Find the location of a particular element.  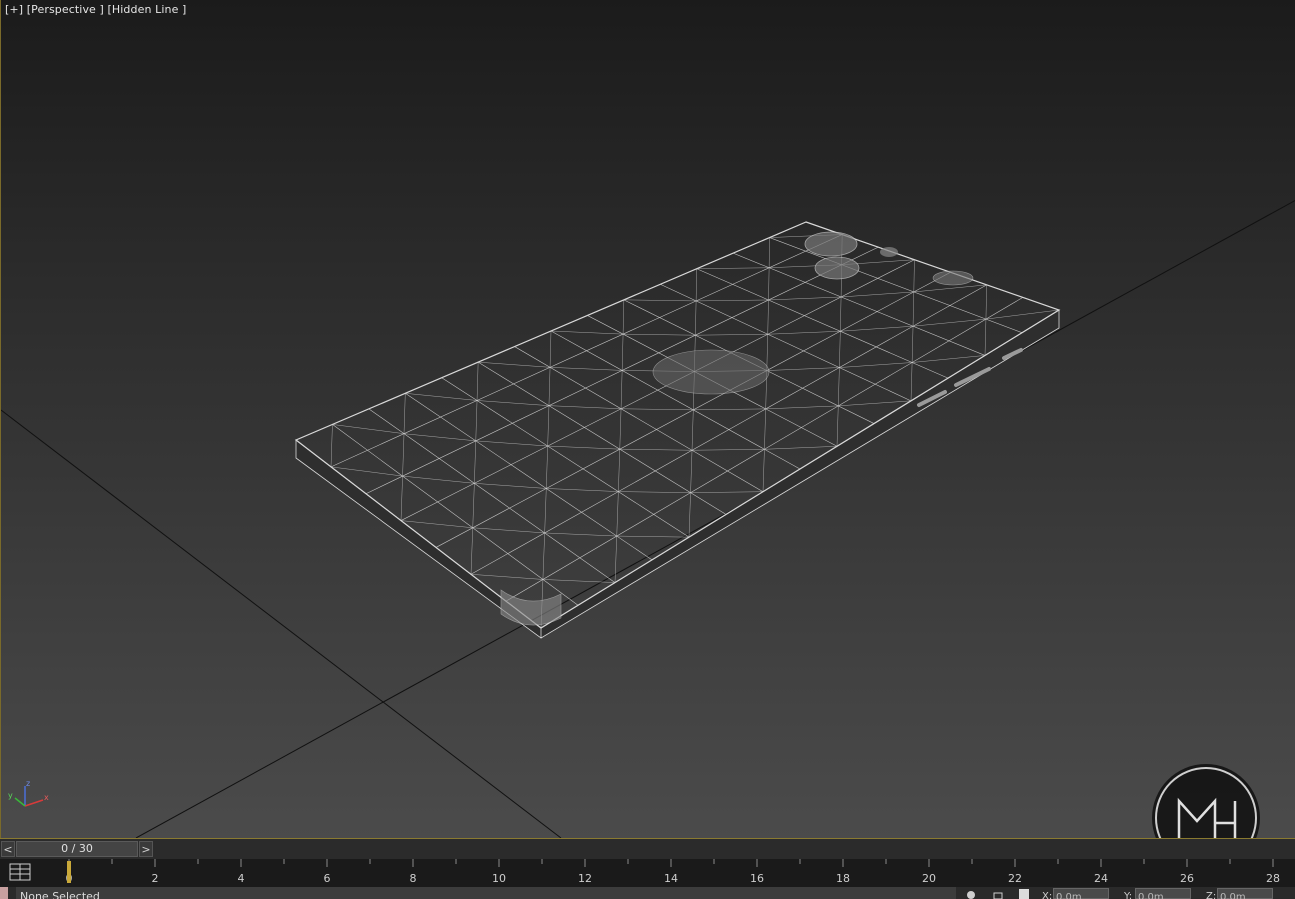

viewport-menu-button: [+] is located at coordinates (14, 9).